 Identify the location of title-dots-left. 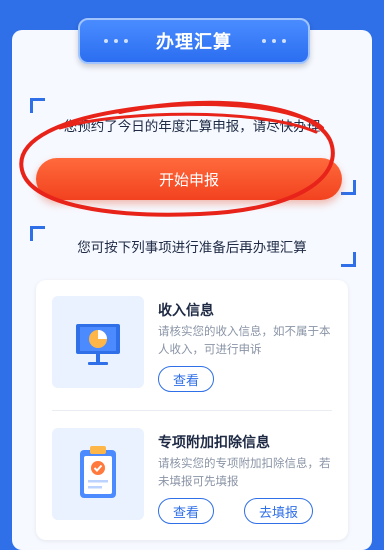
(117, 41).